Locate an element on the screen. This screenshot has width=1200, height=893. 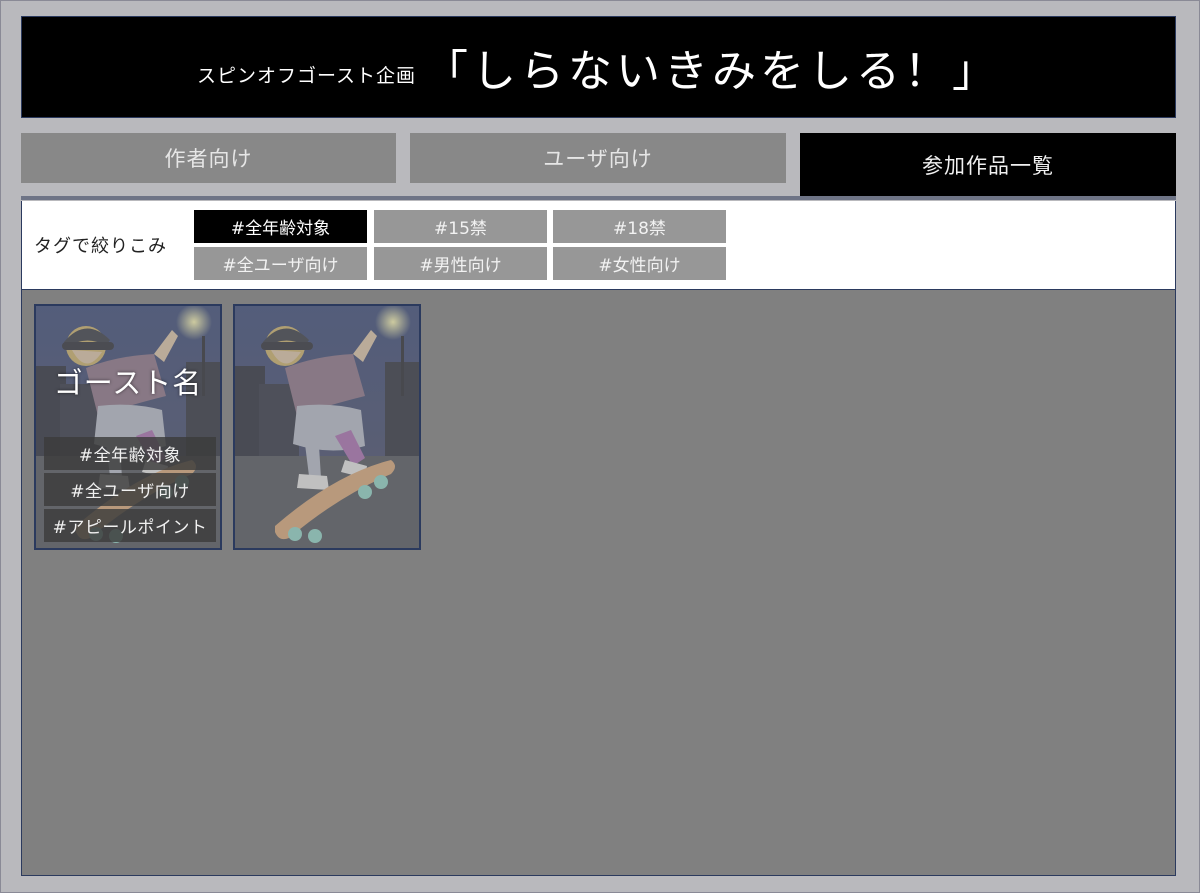
tag-filter-male: #男性向け is located at coordinates (460, 263).